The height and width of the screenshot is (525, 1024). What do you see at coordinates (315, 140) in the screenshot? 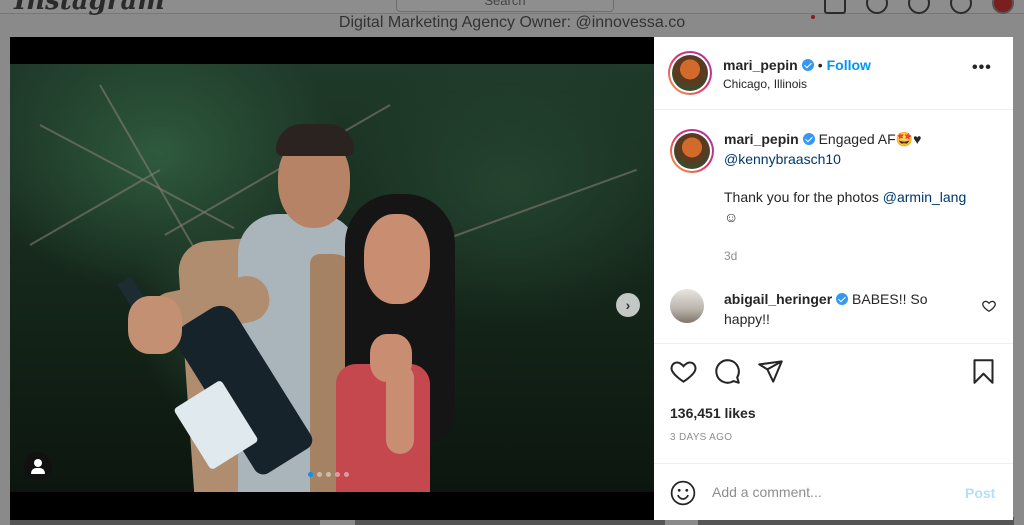
I see `man-hair` at bounding box center [315, 140].